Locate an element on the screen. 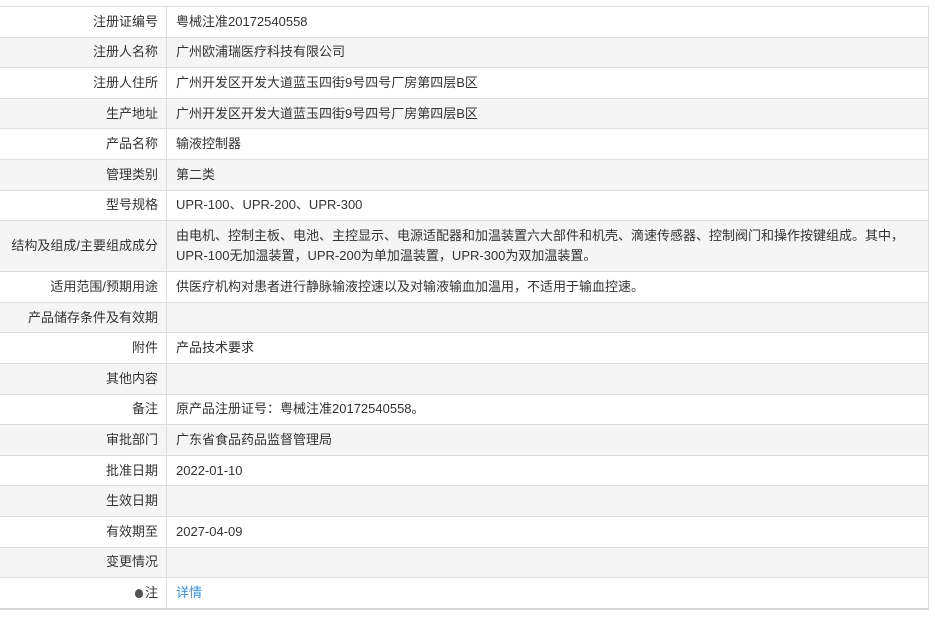 This screenshot has width=935, height=617. field-value: 广东省食品药品监督管理局 is located at coordinates (547, 440).